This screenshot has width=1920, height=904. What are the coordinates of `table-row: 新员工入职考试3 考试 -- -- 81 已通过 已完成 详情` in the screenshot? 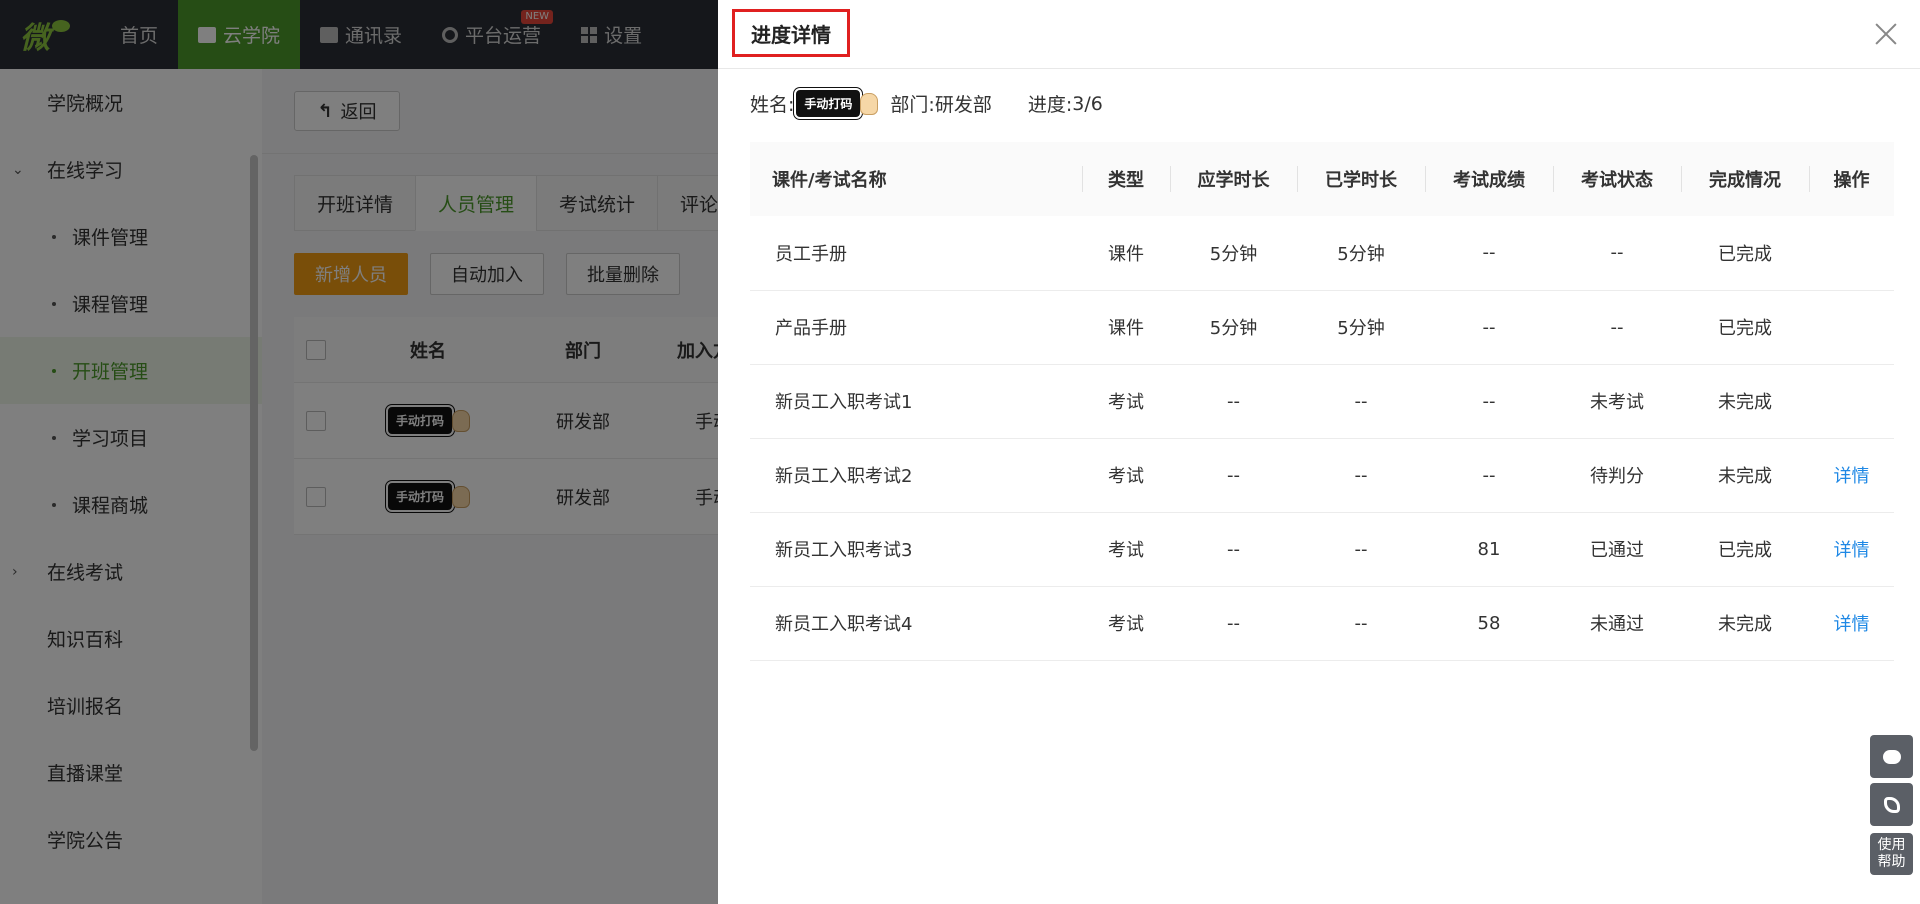 It's located at (1322, 549).